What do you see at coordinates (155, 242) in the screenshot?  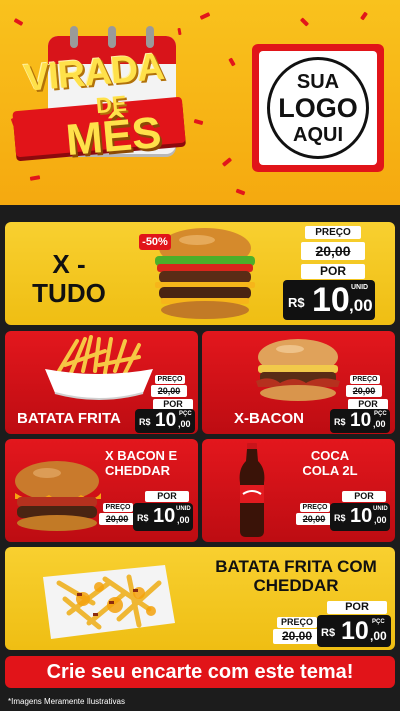 I see `discount-badge: -50%` at bounding box center [155, 242].